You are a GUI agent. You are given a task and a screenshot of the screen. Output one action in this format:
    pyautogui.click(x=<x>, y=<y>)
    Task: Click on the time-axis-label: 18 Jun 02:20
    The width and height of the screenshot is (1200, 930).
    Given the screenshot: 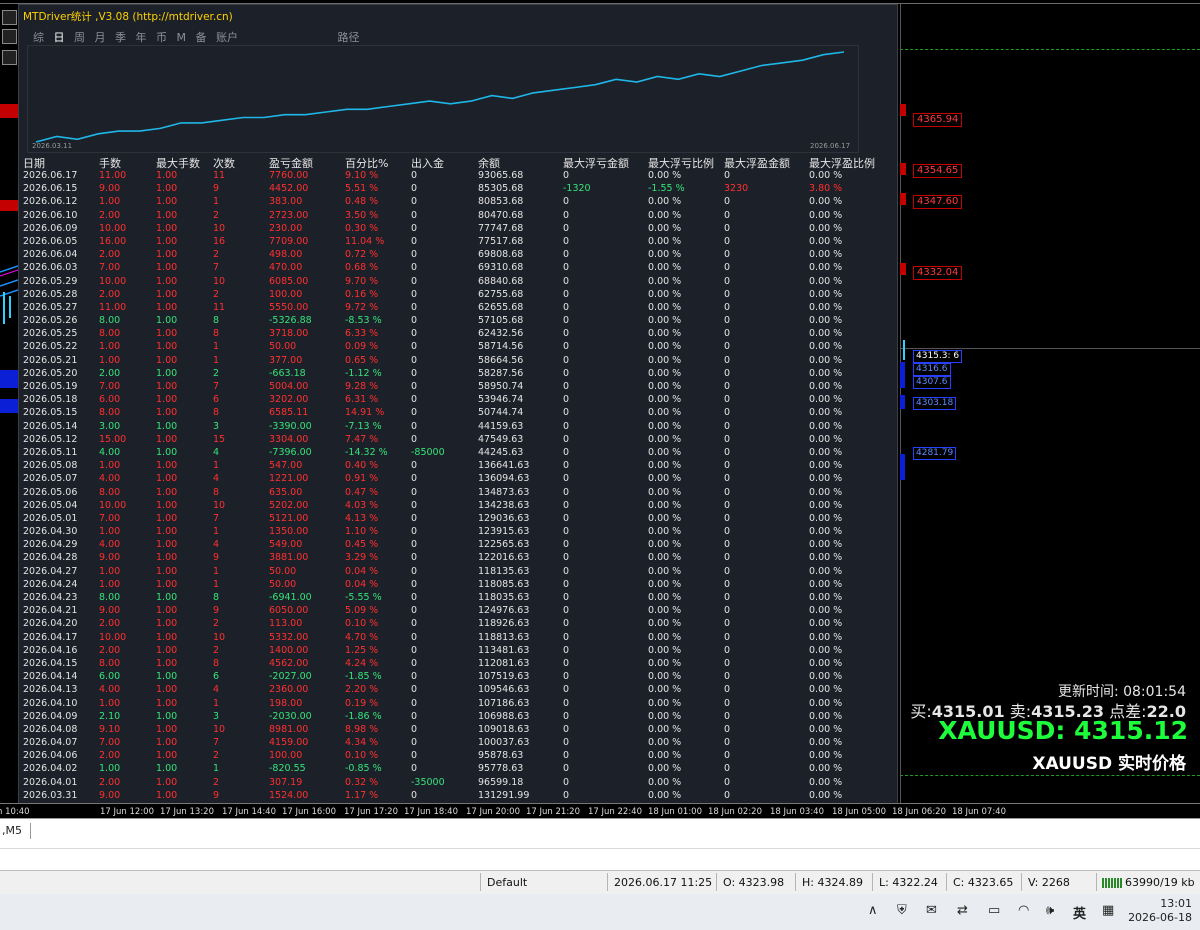 What is the action you would take?
    pyautogui.click(x=735, y=812)
    